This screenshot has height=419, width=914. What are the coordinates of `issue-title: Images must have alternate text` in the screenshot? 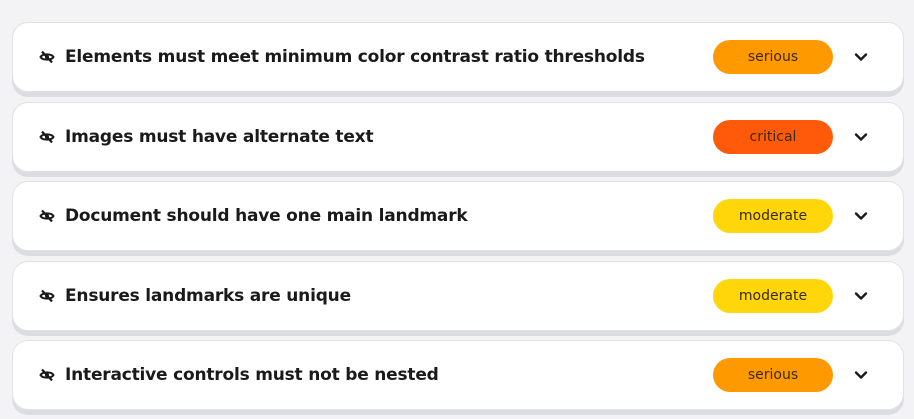 It's located at (219, 136).